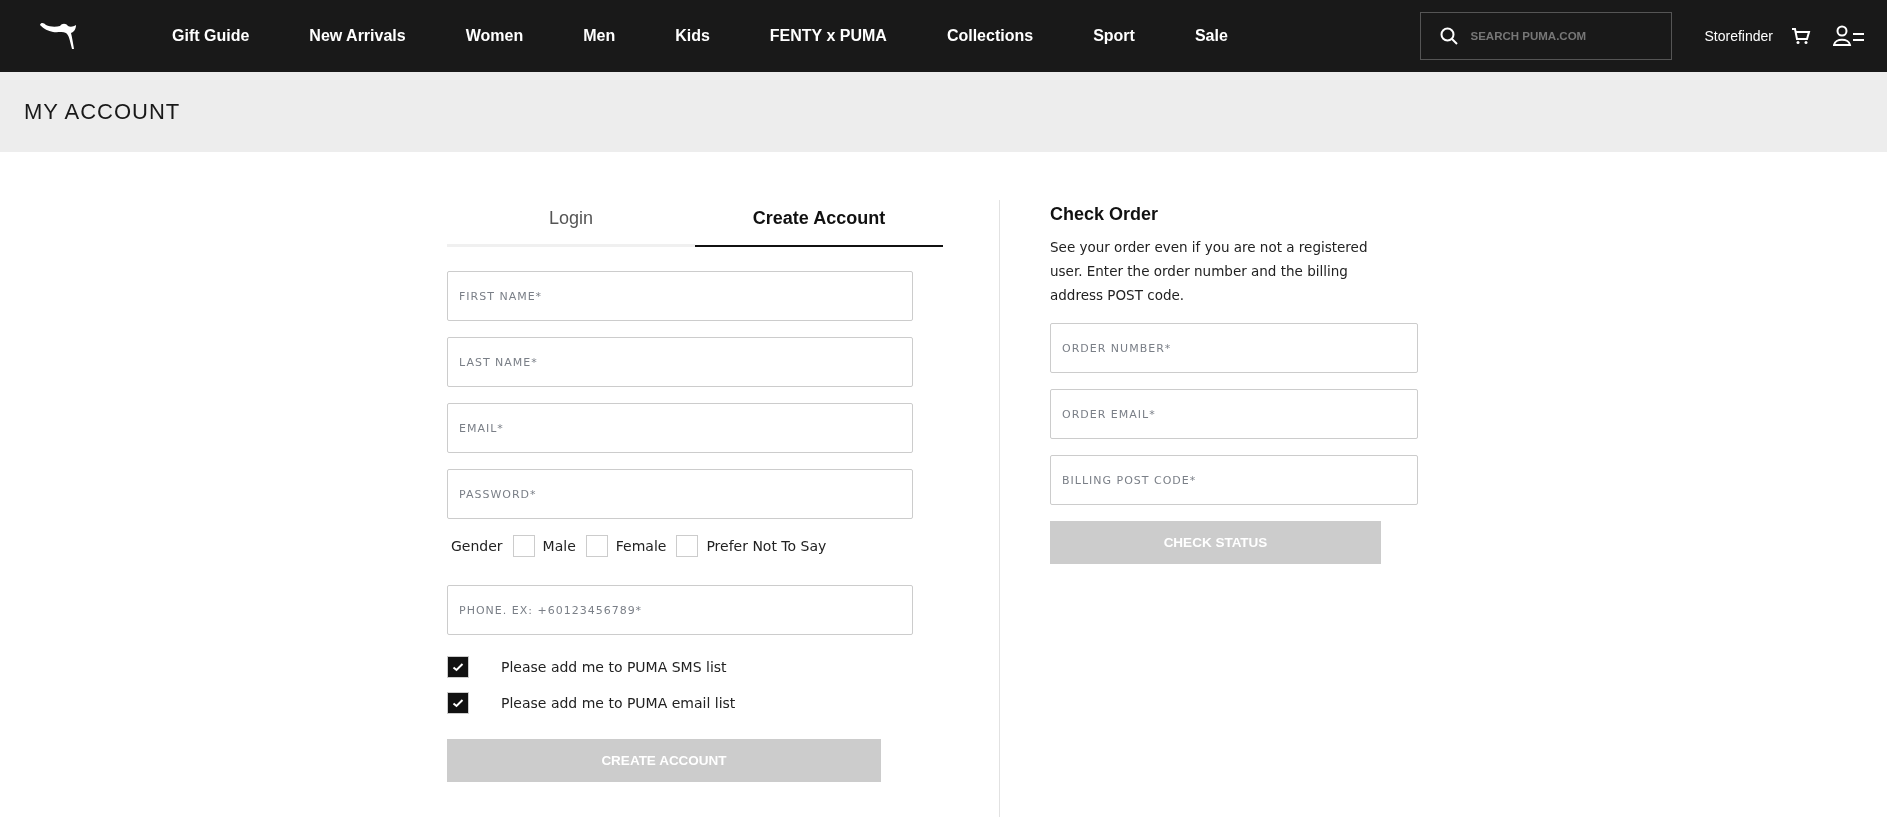 This screenshot has height=817, width=1887. Describe the element at coordinates (1234, 348) in the screenshot. I see `input-field: ORDER NUMBER*` at that location.